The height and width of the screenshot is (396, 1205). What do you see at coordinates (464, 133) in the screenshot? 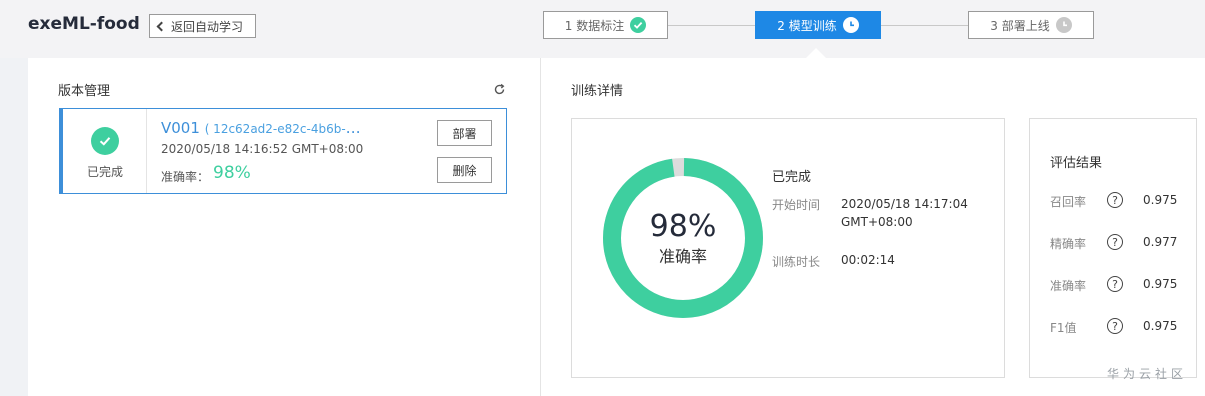
I see `deploy-button: 部署` at bounding box center [464, 133].